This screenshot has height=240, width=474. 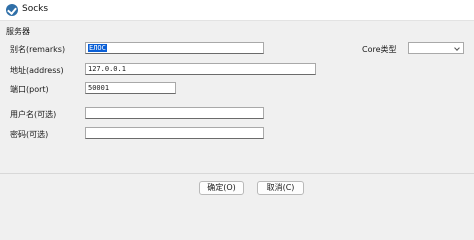 What do you see at coordinates (237, 173) in the screenshot?
I see `button-bar-divider` at bounding box center [237, 173].